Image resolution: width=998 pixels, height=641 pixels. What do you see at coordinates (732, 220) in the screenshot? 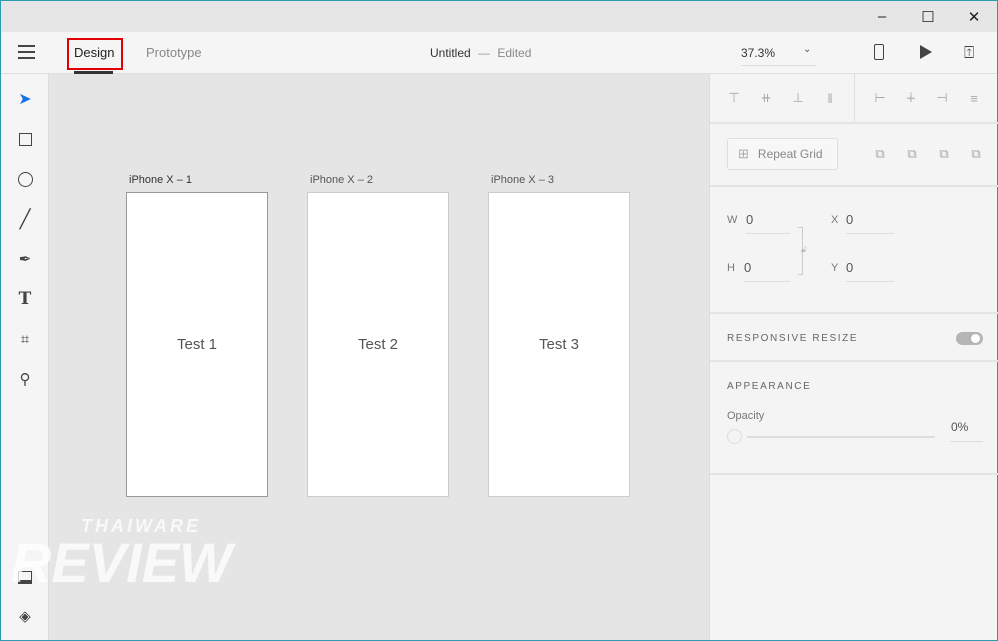
I see `width-label: W` at bounding box center [732, 220].